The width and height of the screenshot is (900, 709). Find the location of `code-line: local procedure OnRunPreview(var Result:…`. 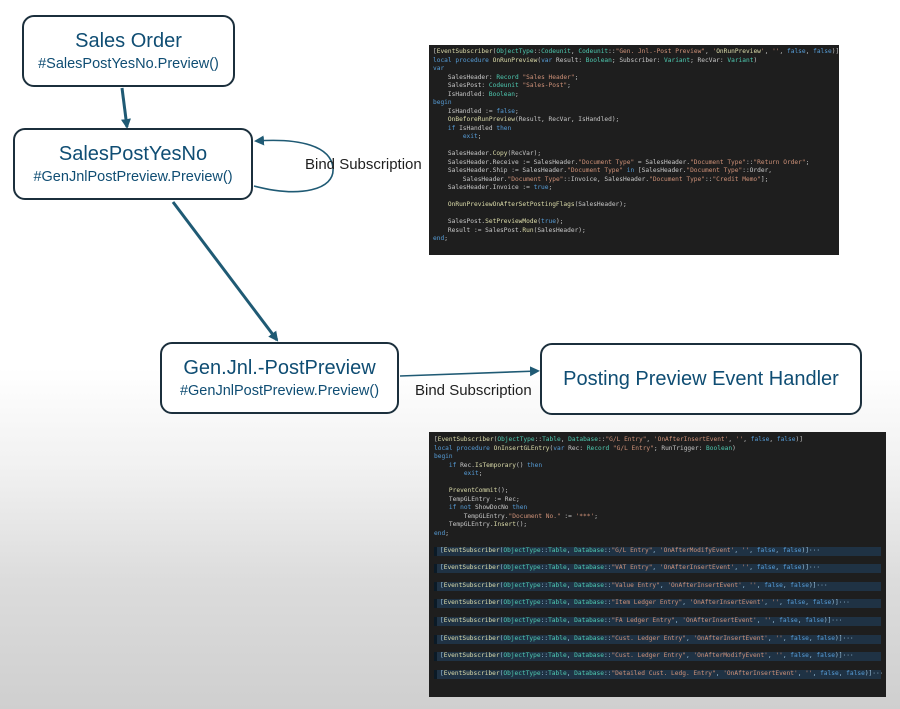

code-line: local procedure OnRunPreview(var Result:… is located at coordinates (595, 60).